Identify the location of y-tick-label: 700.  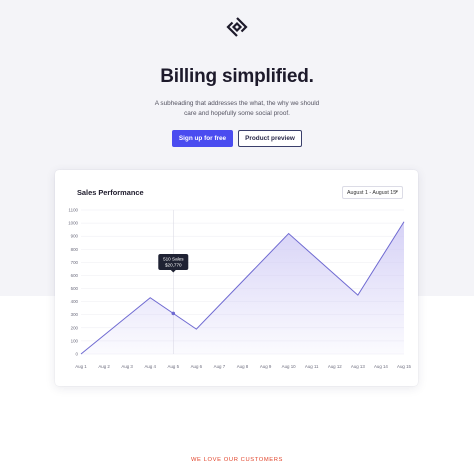
(75, 262).